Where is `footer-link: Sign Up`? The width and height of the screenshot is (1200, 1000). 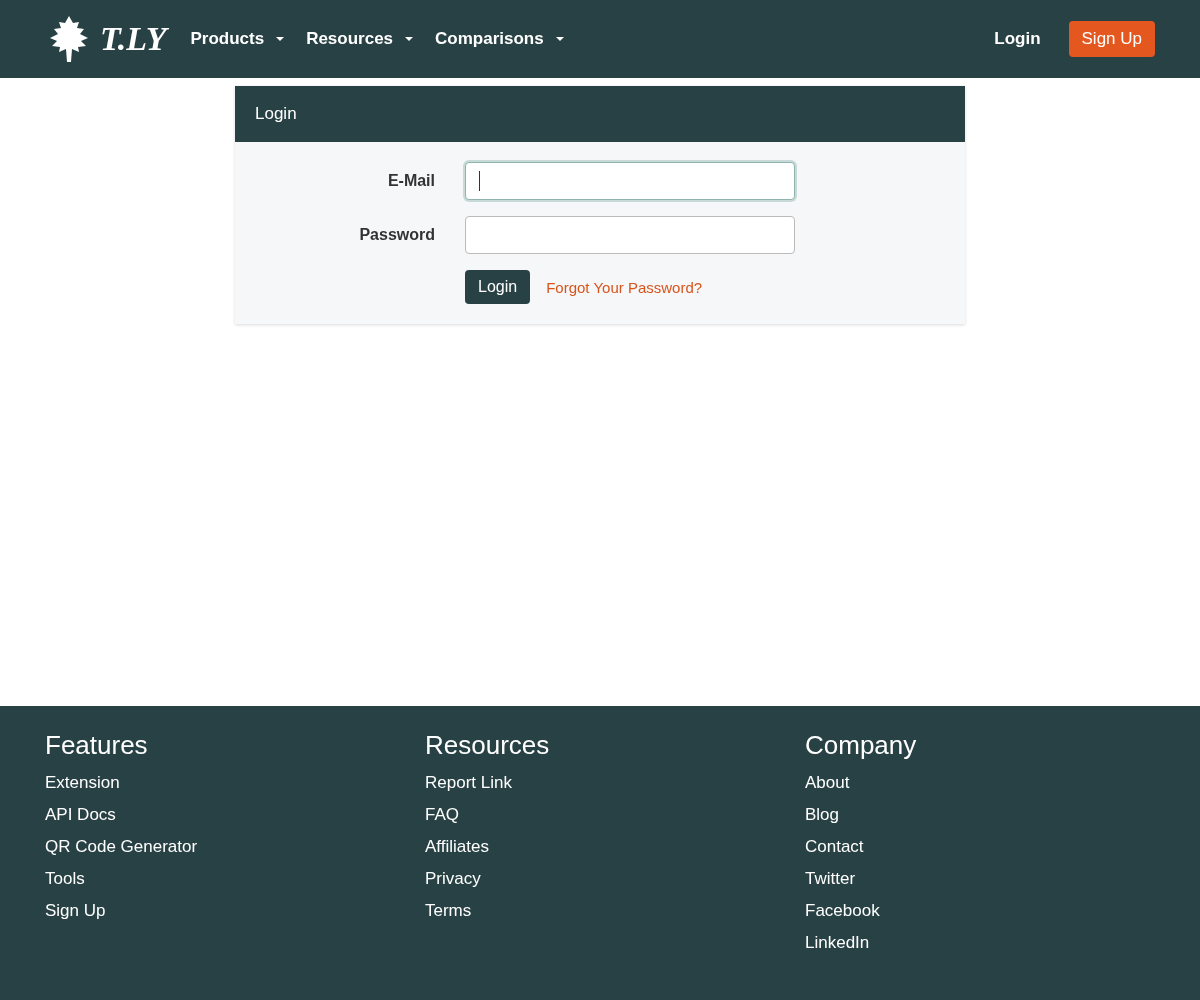
footer-link: Sign Up is located at coordinates (235, 911).